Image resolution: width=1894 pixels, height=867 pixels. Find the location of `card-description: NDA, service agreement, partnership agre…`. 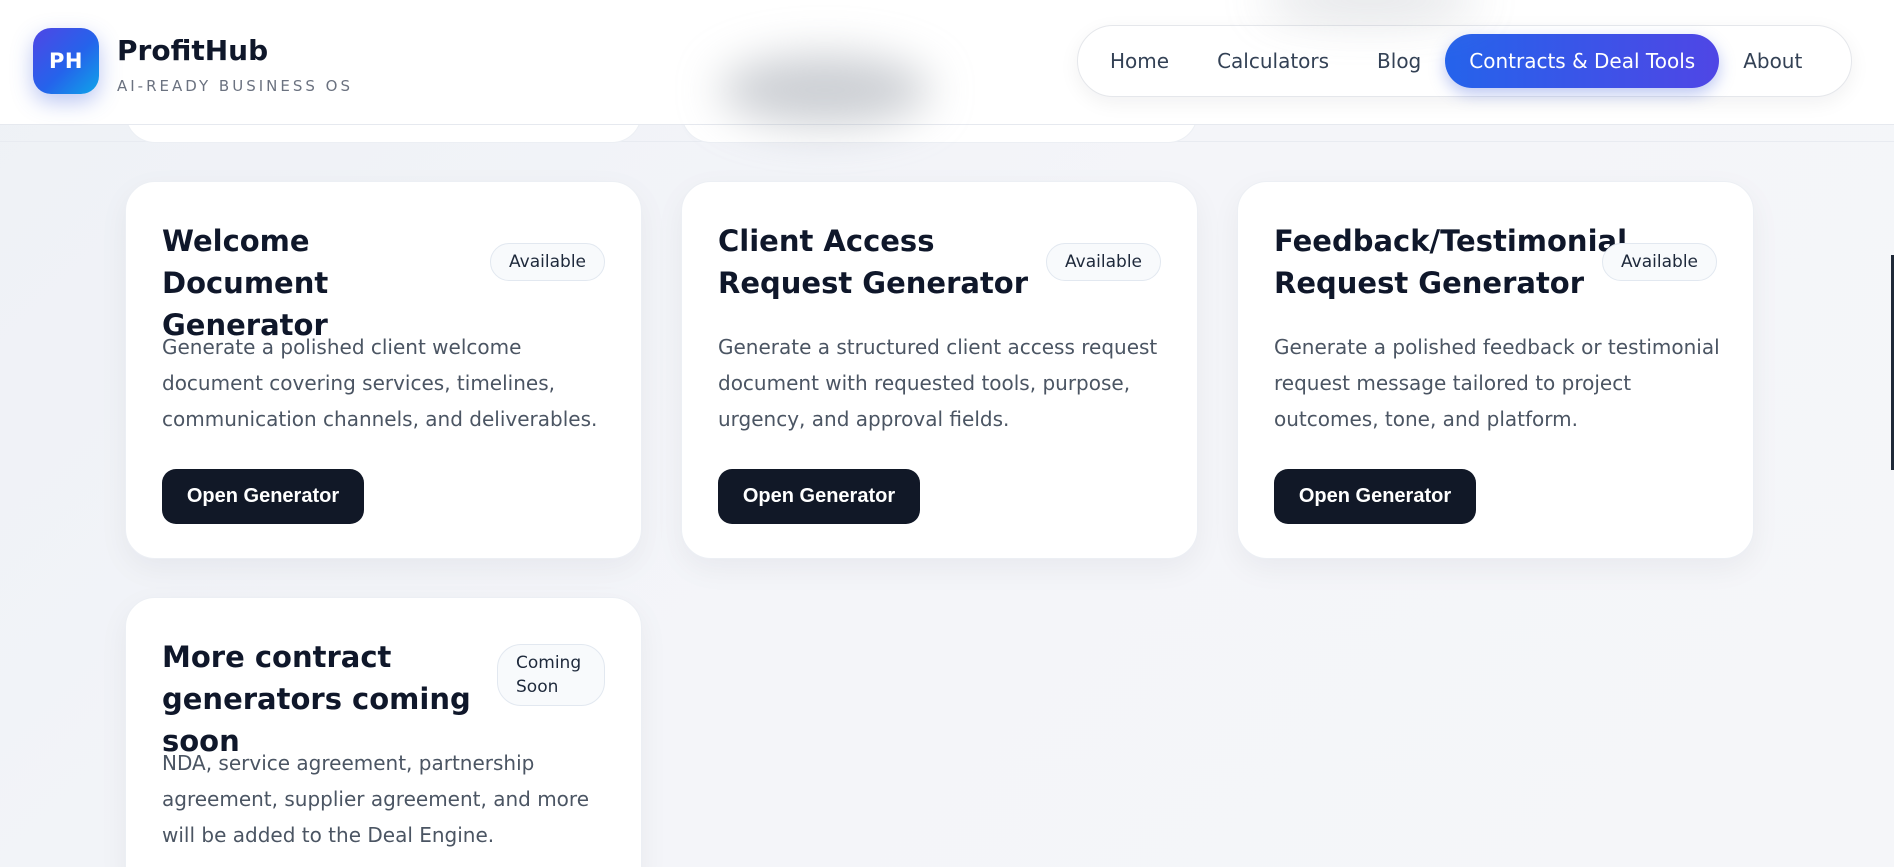

card-description: NDA, service agreement, partnership agre… is located at coordinates (376, 799).